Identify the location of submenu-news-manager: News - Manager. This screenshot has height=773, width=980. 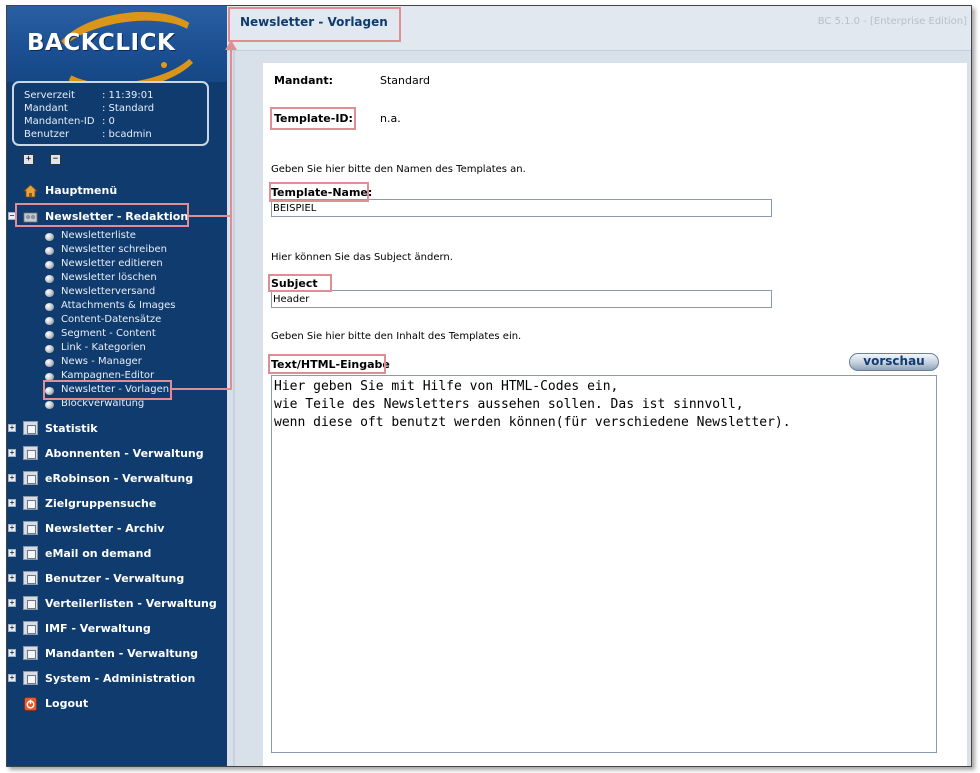
(135, 363).